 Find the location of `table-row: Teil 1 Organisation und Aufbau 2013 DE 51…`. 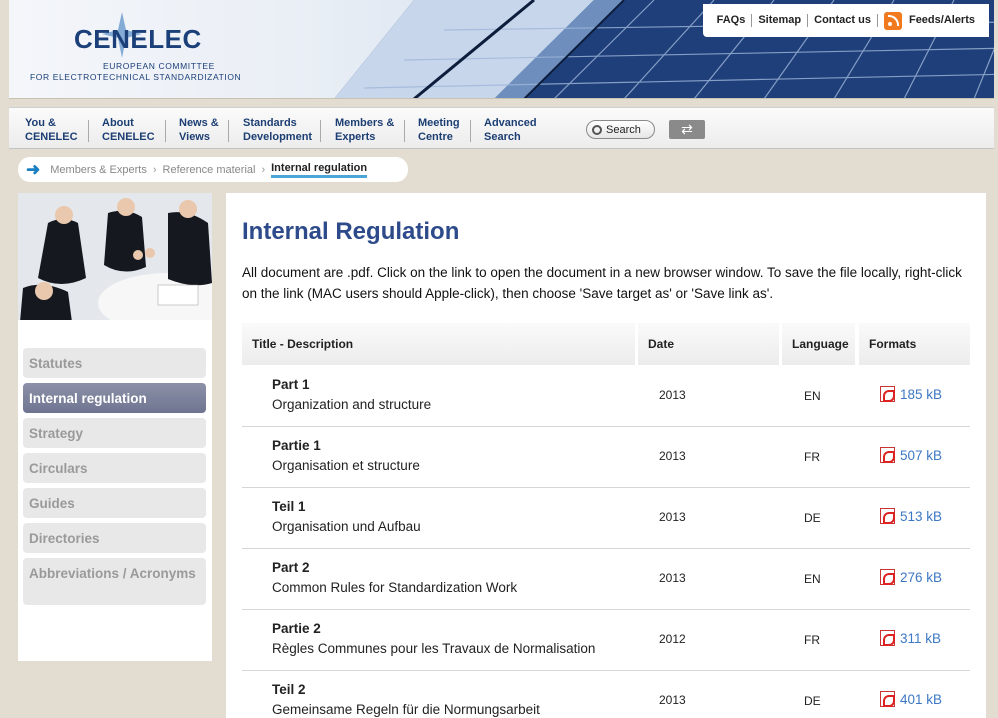

table-row: Teil 1 Organisation und Aufbau 2013 DE 51… is located at coordinates (606, 518).